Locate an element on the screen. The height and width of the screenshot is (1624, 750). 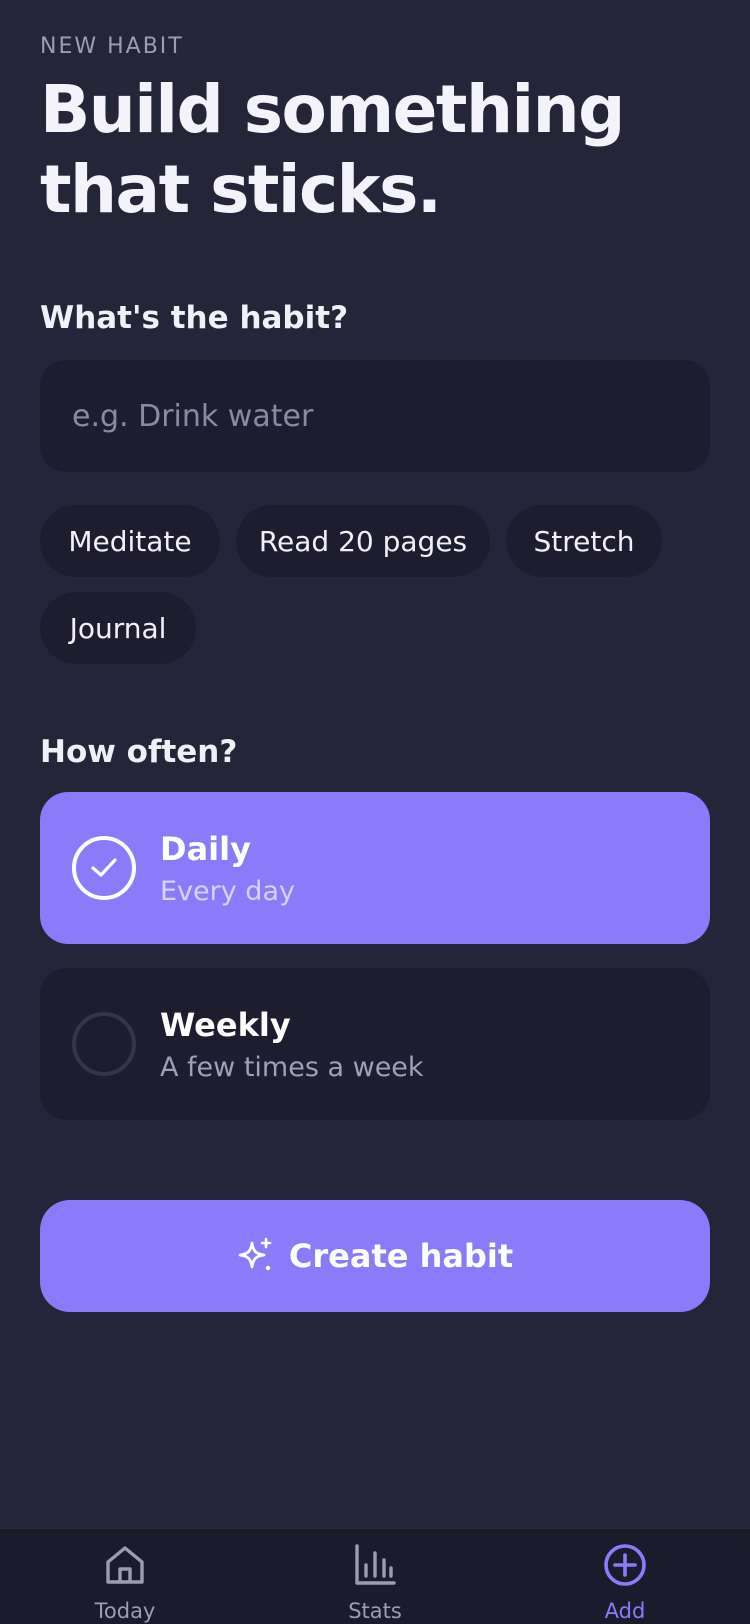
tab-label: Stats is located at coordinates (375, 1611).